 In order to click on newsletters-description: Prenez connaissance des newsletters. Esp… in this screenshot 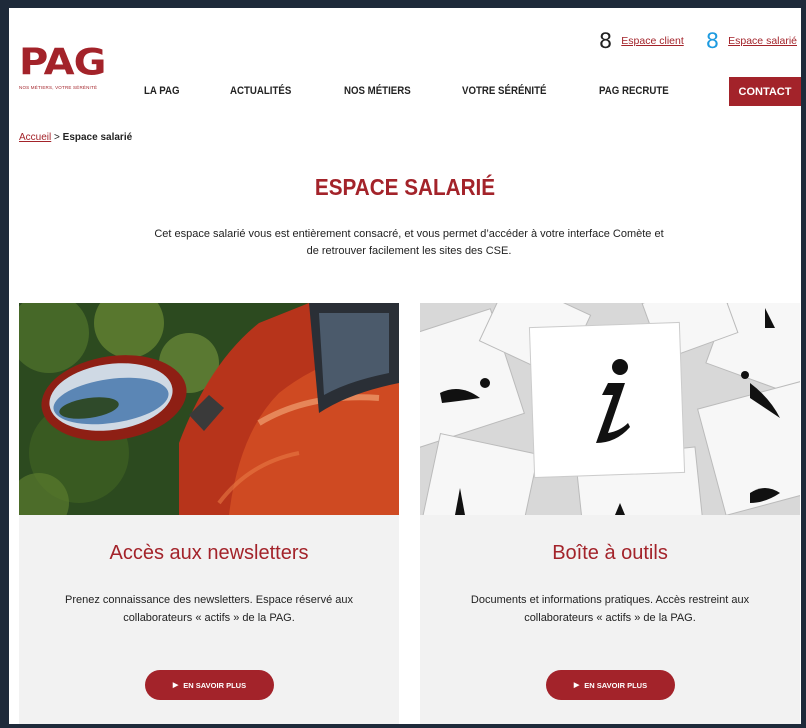, I will do `click(209, 609)`.